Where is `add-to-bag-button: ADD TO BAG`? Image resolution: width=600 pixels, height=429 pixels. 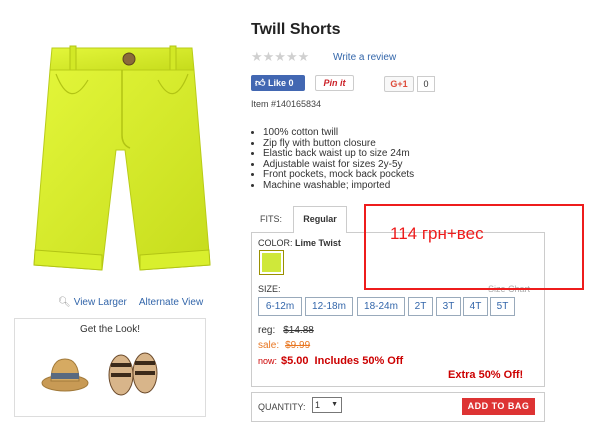 add-to-bag-button: ADD TO BAG is located at coordinates (498, 406).